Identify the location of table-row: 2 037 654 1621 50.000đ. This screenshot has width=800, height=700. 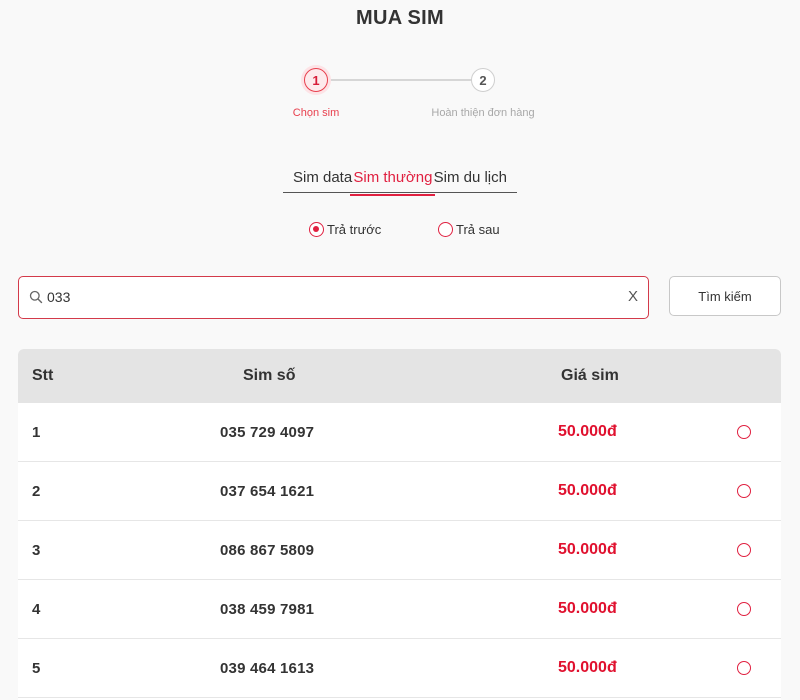
(399, 491).